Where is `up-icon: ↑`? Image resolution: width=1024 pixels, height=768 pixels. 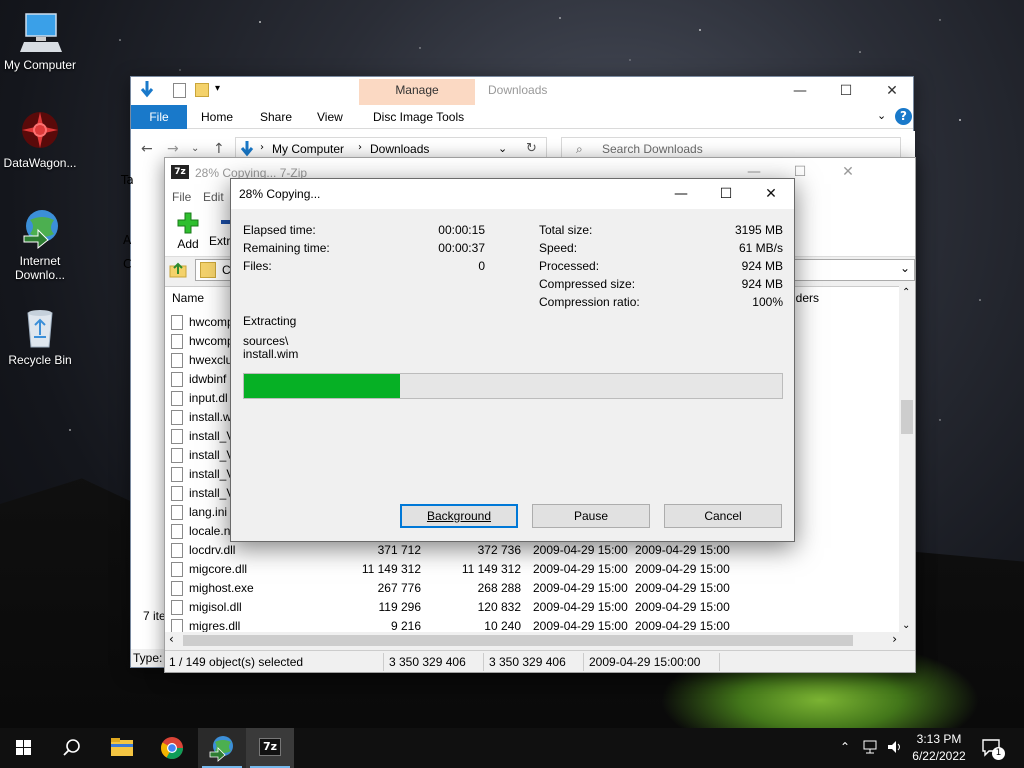 up-icon: ↑ is located at coordinates (219, 149).